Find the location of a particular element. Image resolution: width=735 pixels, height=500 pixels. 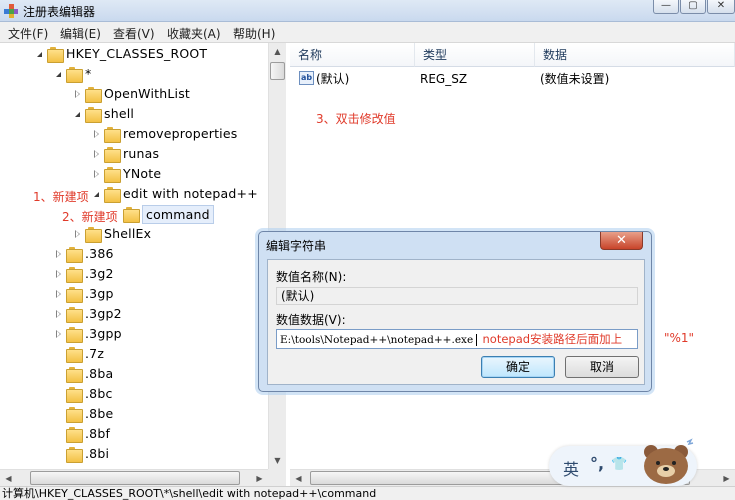

ime-language: 英 is located at coordinates (571, 468).